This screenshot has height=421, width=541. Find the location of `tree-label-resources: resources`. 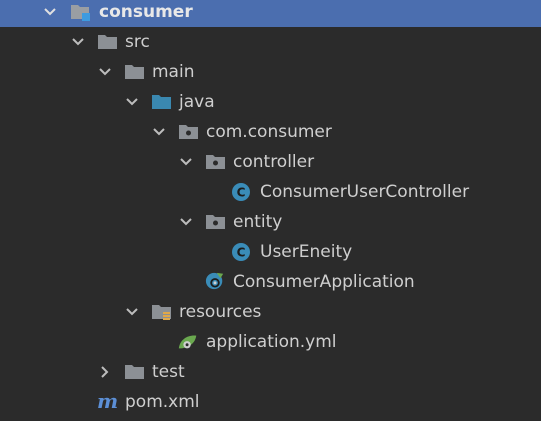

tree-label-resources: resources is located at coordinates (220, 312).